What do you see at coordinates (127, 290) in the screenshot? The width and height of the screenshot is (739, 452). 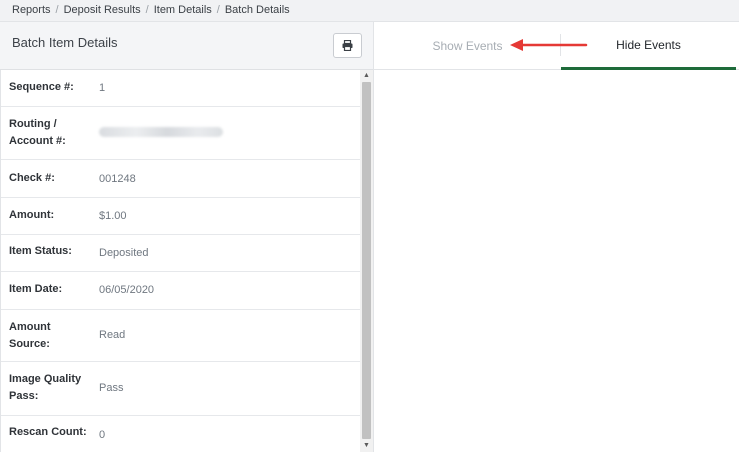 I see `detail-value: 06/05/2020` at bounding box center [127, 290].